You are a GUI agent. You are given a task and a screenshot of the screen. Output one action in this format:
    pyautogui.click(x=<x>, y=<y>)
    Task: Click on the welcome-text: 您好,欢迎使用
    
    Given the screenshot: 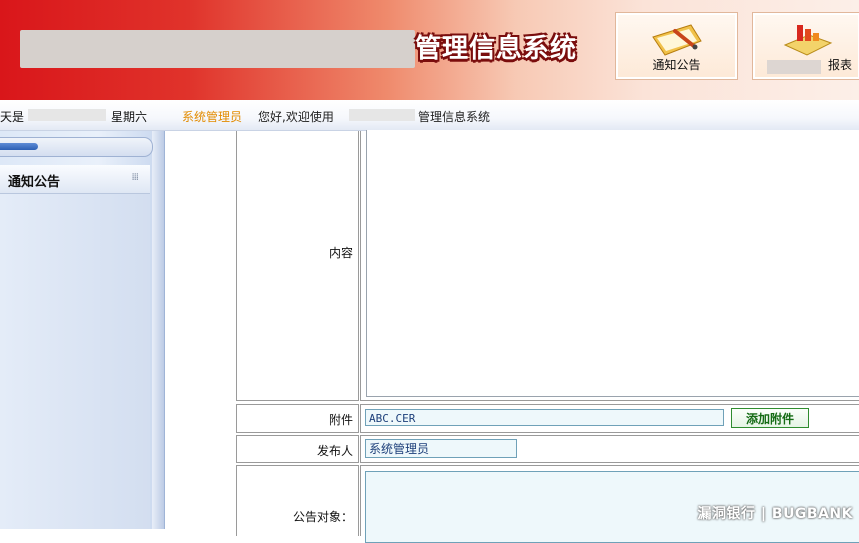 What is the action you would take?
    pyautogui.click(x=296, y=117)
    